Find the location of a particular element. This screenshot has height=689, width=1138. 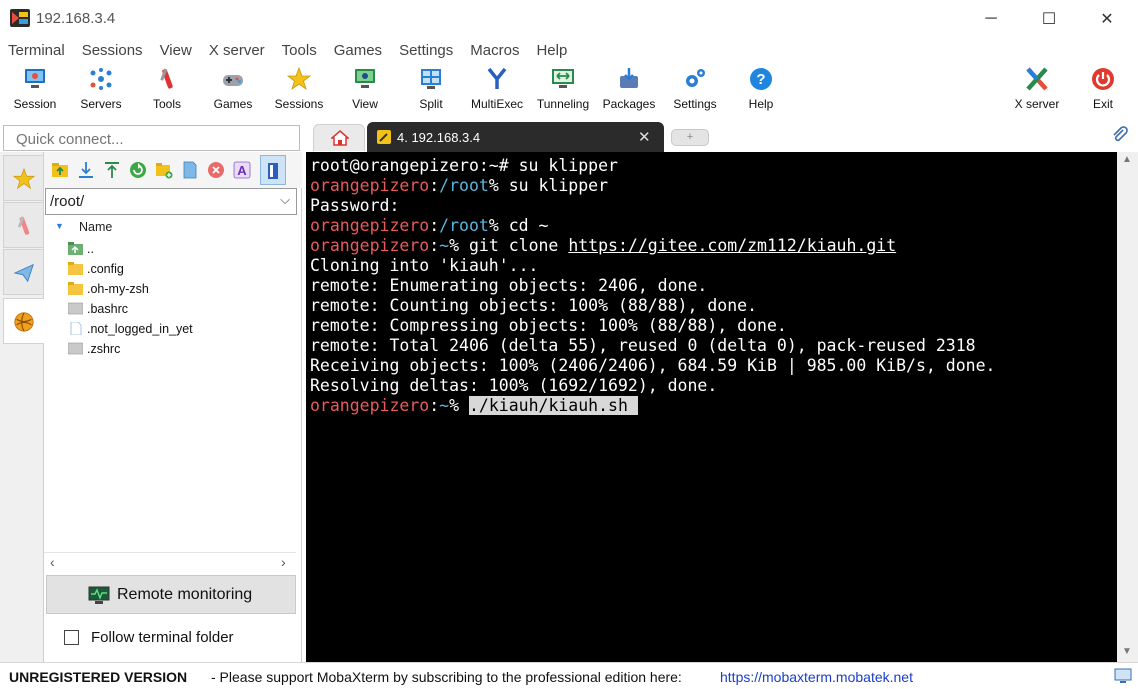

toolbar-label: Split is located at coordinates (431, 104).